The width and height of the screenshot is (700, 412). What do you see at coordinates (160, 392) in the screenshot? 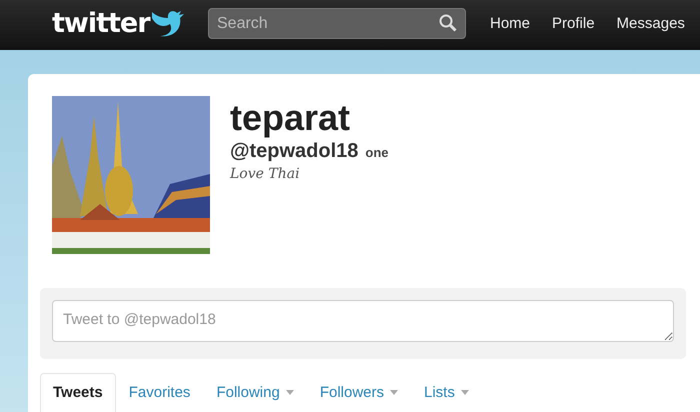
I see `profile-tab: Favorites` at bounding box center [160, 392].